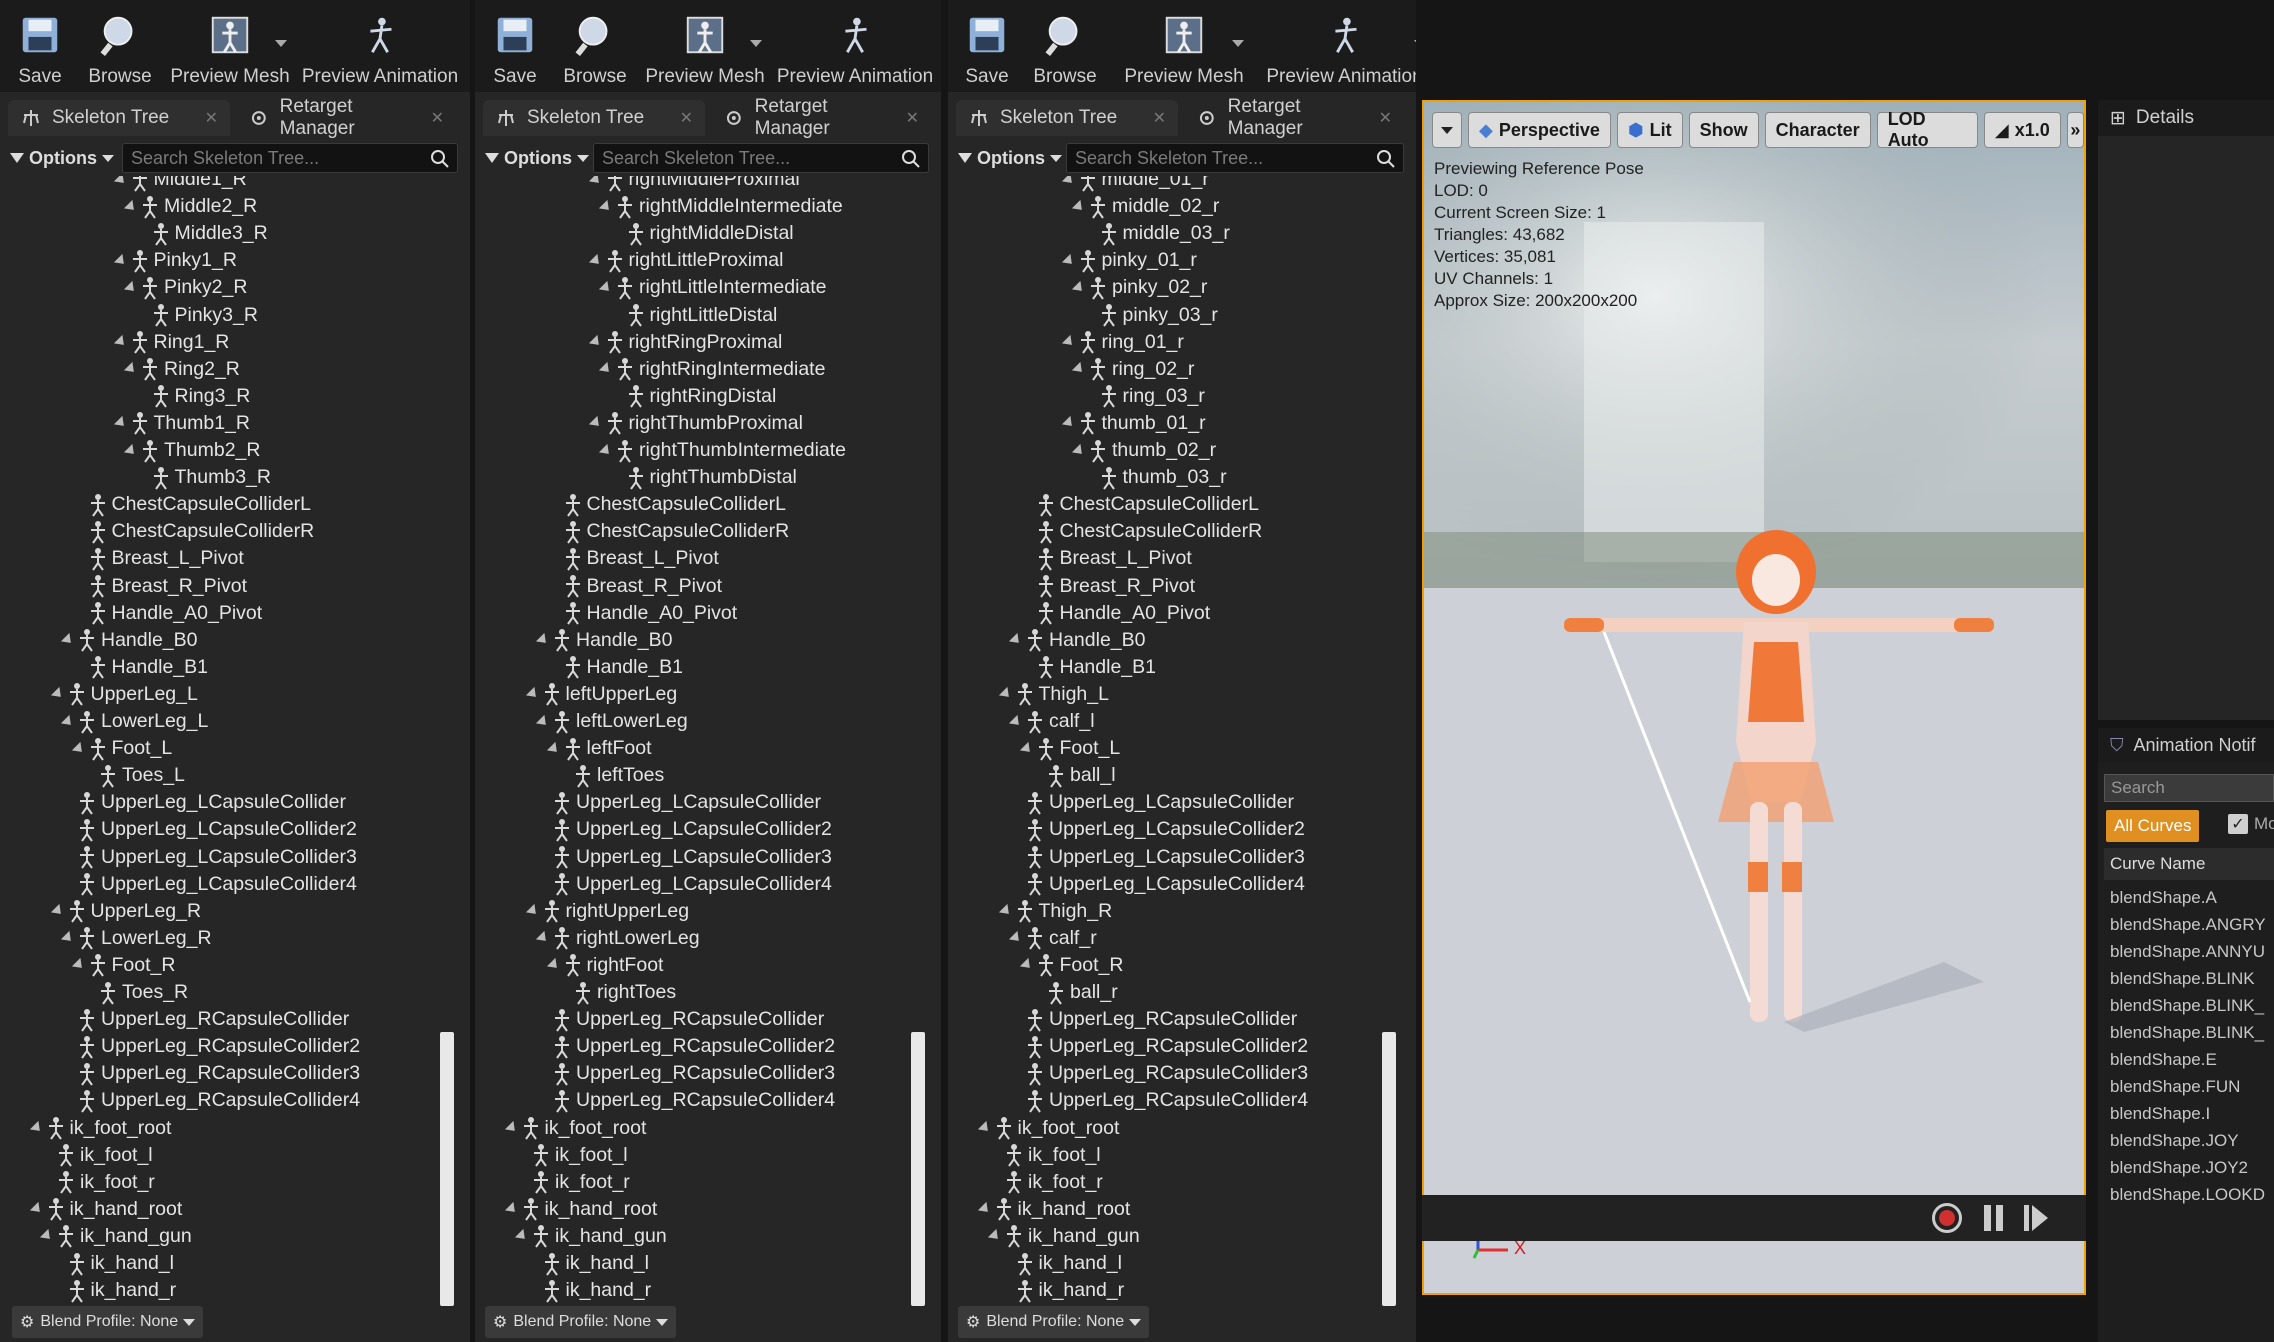  What do you see at coordinates (581, 1322) in the screenshot?
I see `blend-profile-dropdown: ⚙ Blend Profile: None` at bounding box center [581, 1322].